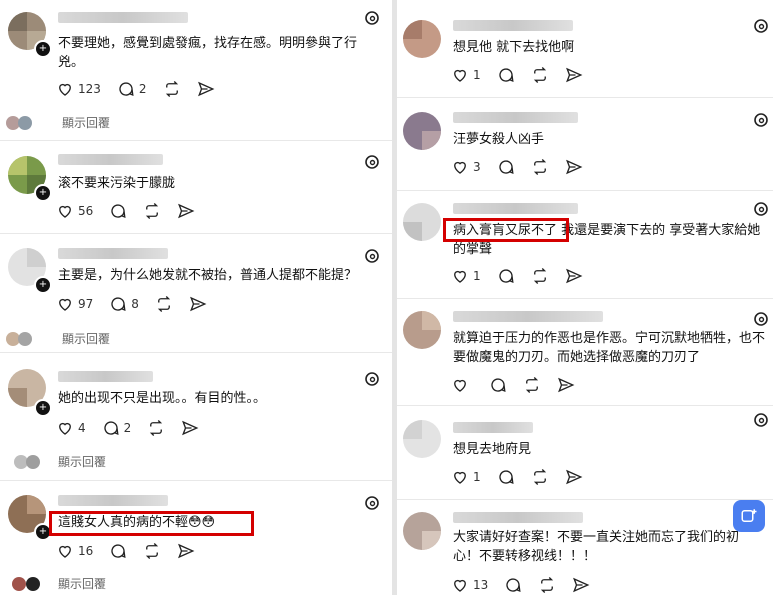 The width and height of the screenshot is (773, 595). What do you see at coordinates (133, 211) in the screenshot?
I see `post-actions: 56` at bounding box center [133, 211].